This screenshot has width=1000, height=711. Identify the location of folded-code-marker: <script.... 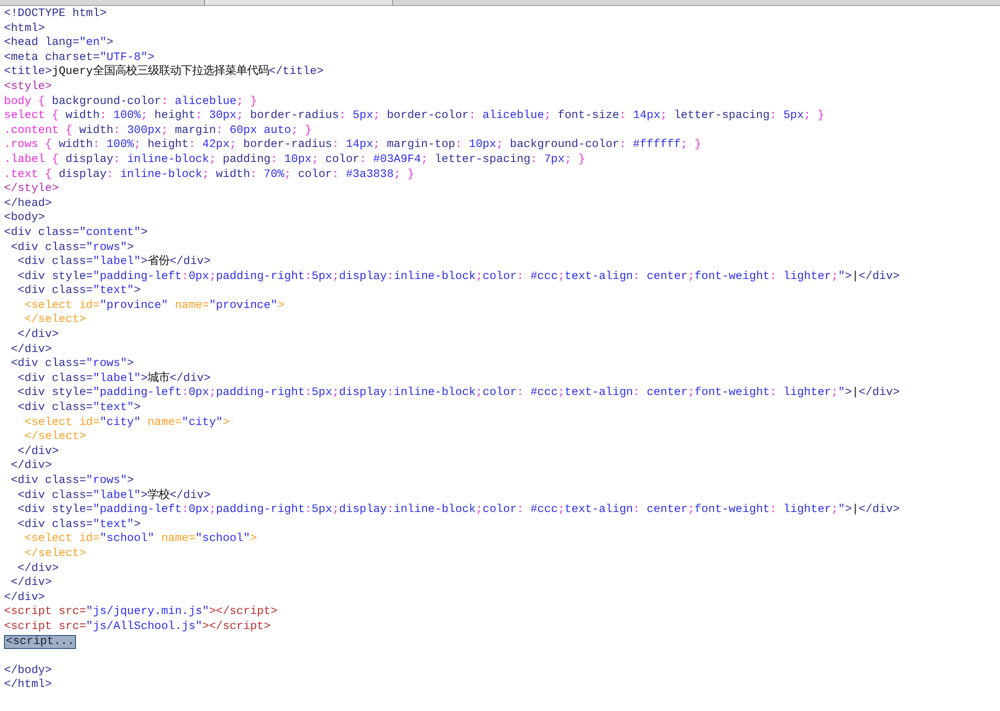
(40, 641).